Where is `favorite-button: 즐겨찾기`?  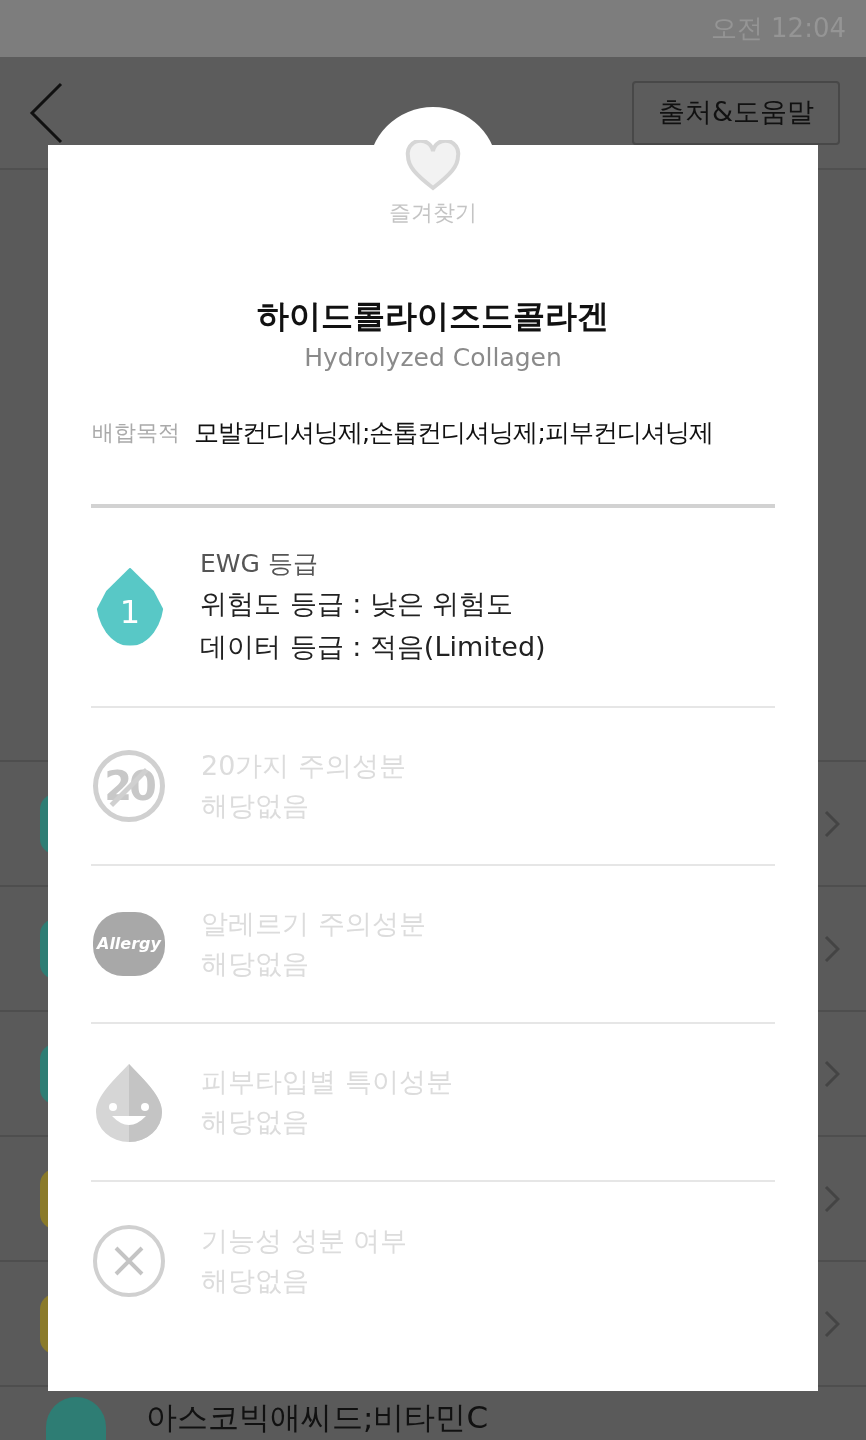
favorite-button: 즐겨찾기 is located at coordinates (433, 184).